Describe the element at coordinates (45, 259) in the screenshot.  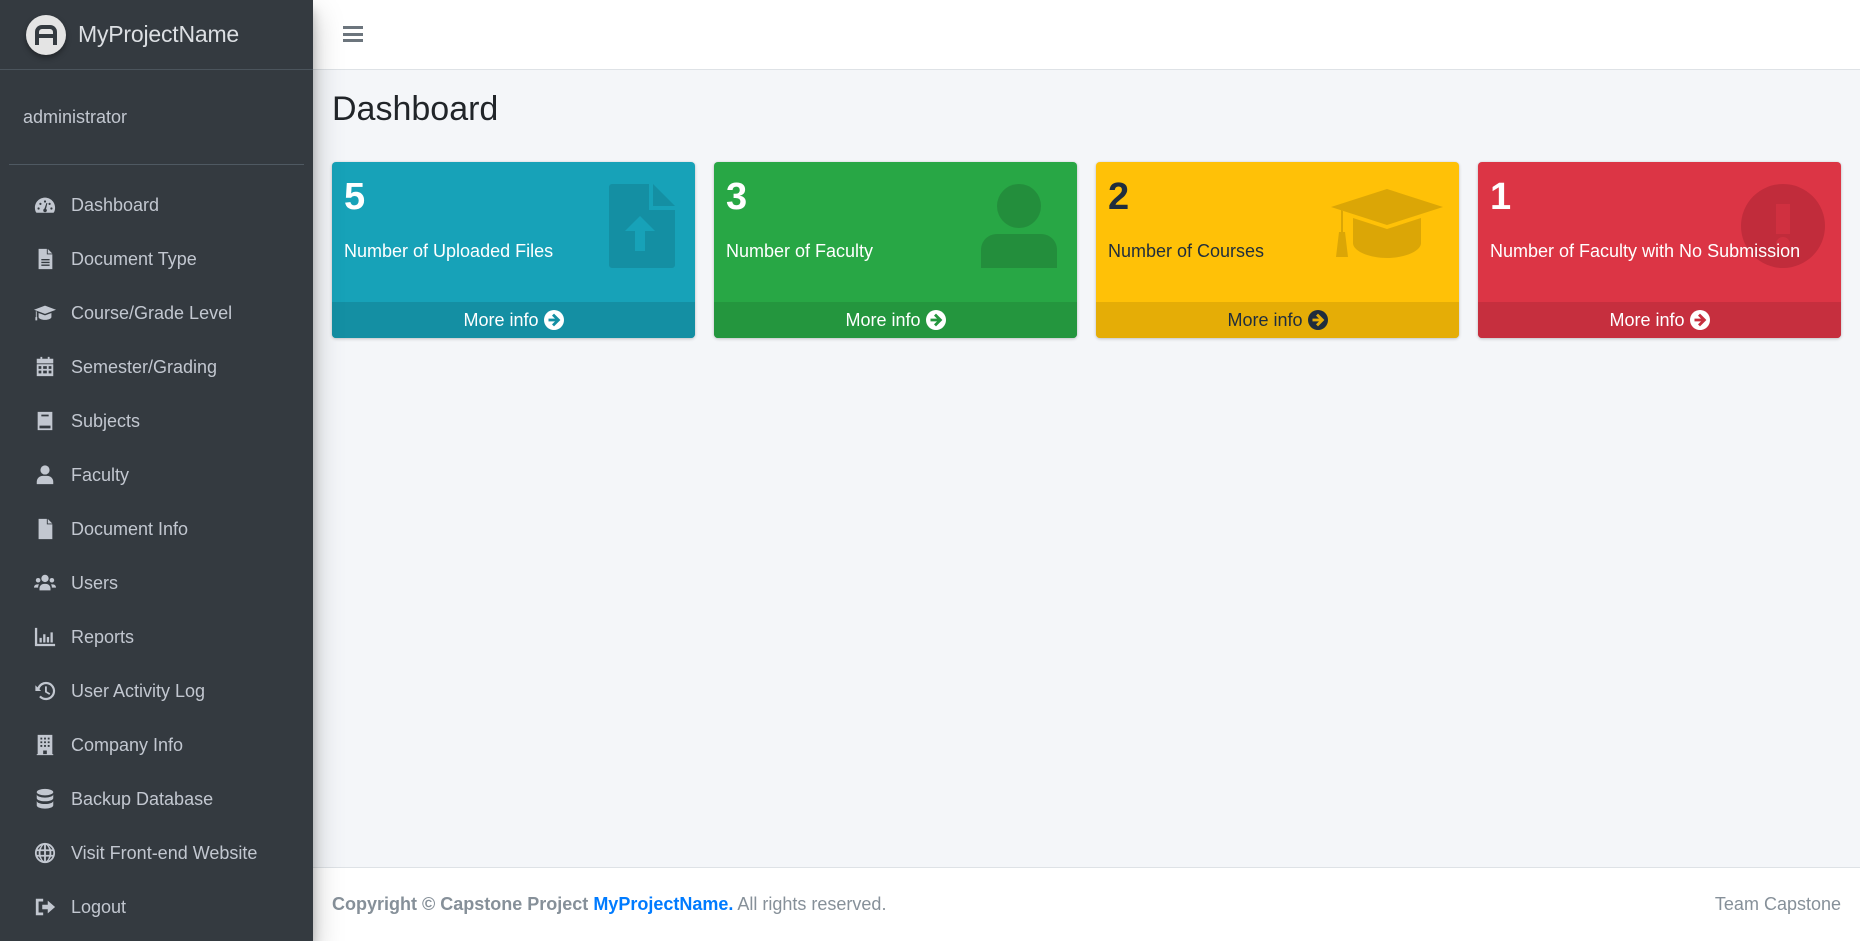
I see `file-text-icon` at that location.